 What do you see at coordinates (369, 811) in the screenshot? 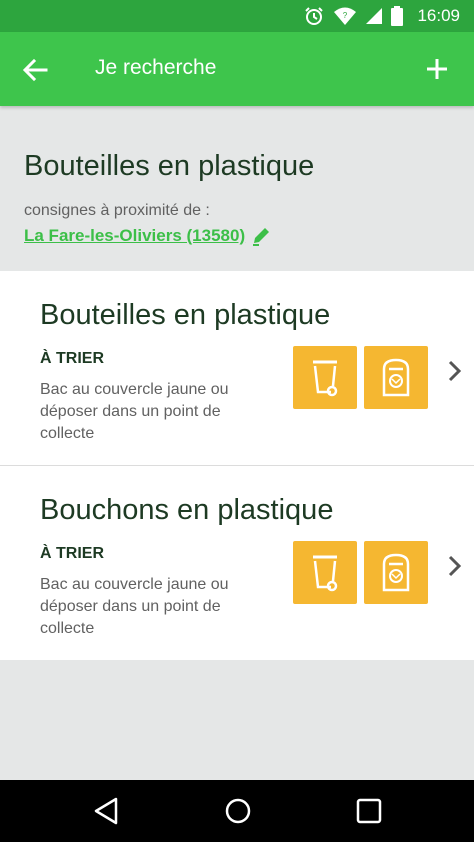
I see `nav-recents-icon` at bounding box center [369, 811].